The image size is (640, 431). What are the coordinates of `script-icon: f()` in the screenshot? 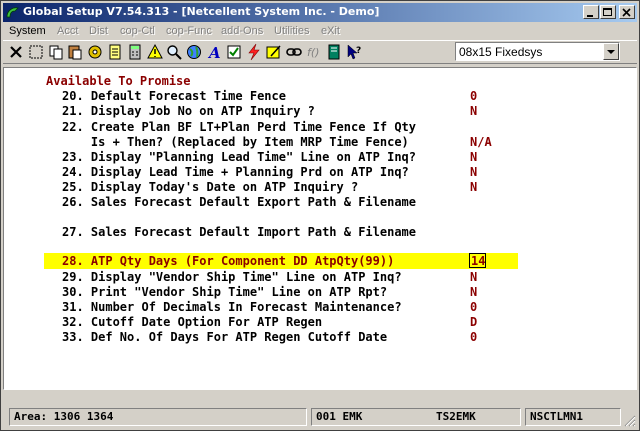 It's located at (314, 52).